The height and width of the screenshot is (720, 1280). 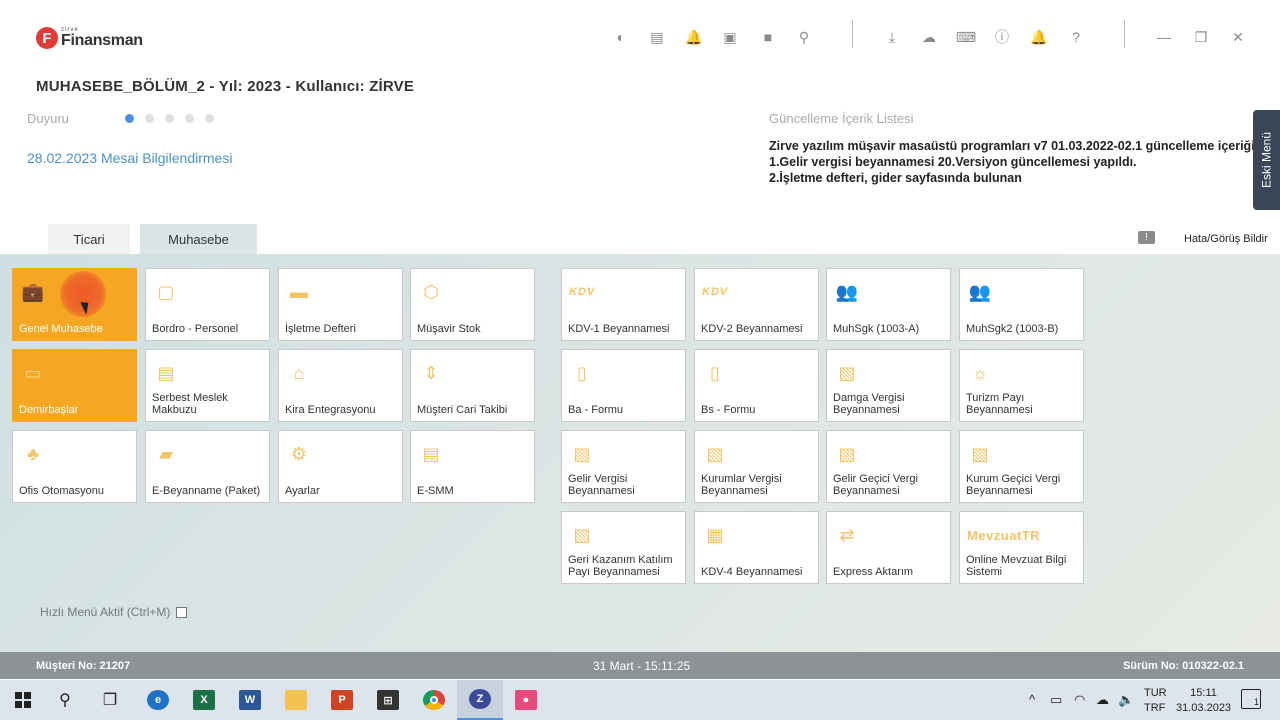 I want to click on gear-icon: ⚙, so click(x=299, y=453).